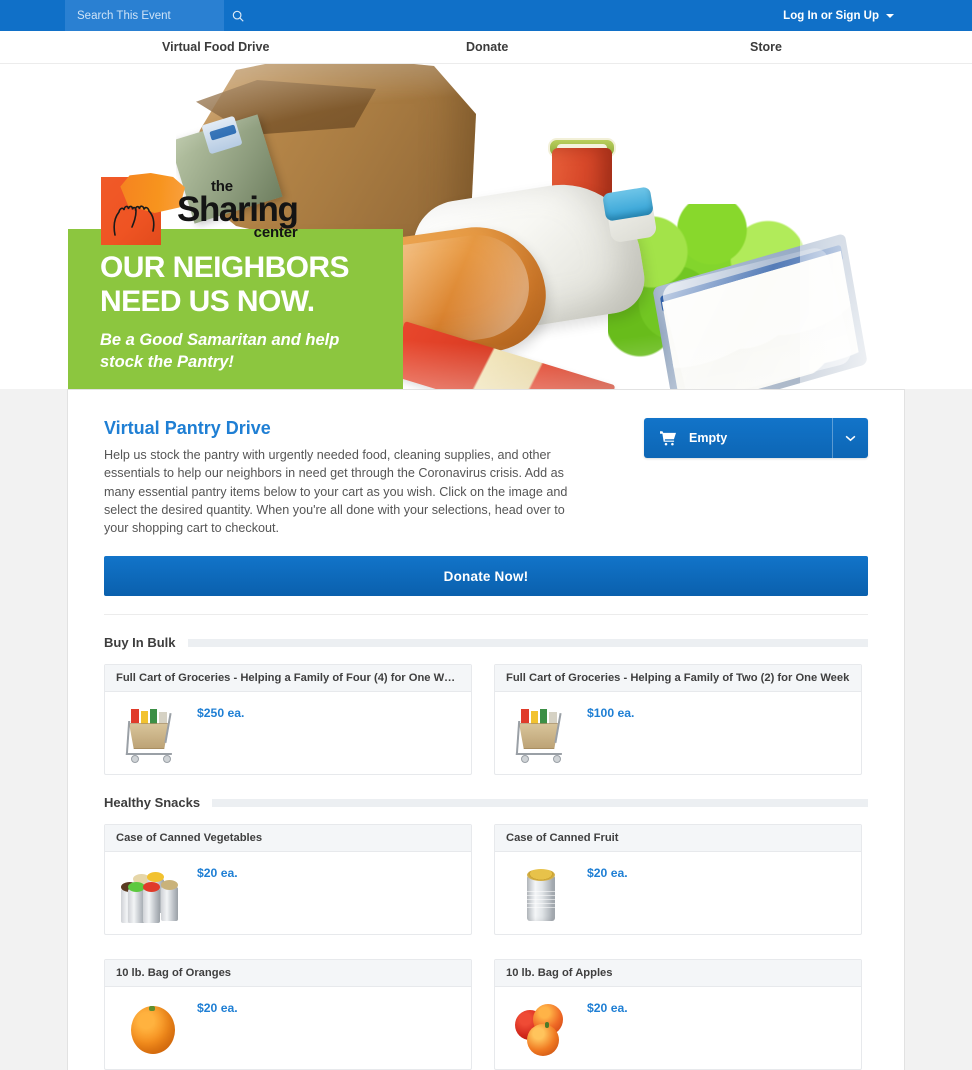 The image size is (972, 1070). What do you see at coordinates (766, 47) in the screenshot?
I see `nav-item-store: Store` at bounding box center [766, 47].